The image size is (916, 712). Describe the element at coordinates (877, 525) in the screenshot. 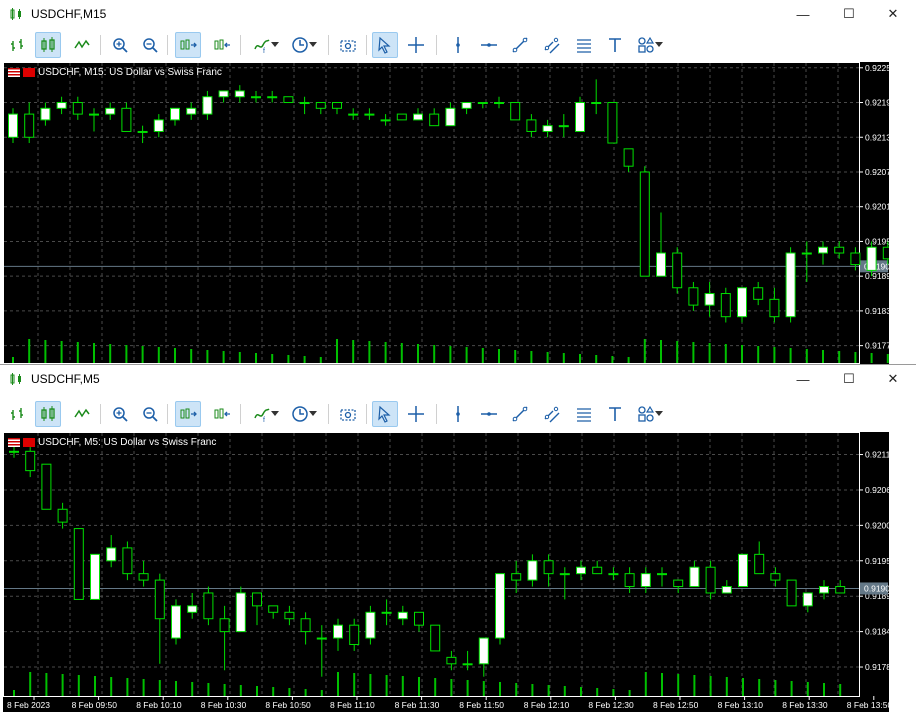

I see `price-axis-label: 0.92005` at that location.